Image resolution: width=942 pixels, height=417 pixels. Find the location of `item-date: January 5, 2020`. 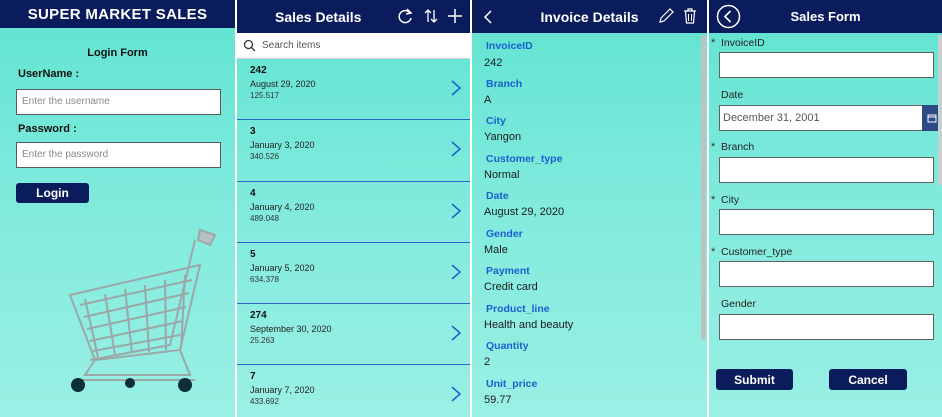

item-date: January 5, 2020 is located at coordinates (282, 267).